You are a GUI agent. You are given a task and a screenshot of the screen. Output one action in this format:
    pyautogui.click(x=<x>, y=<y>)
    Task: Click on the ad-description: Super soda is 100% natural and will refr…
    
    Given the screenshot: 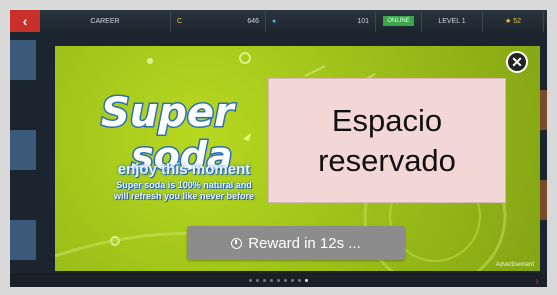 What is the action you would take?
    pyautogui.click(x=184, y=190)
    